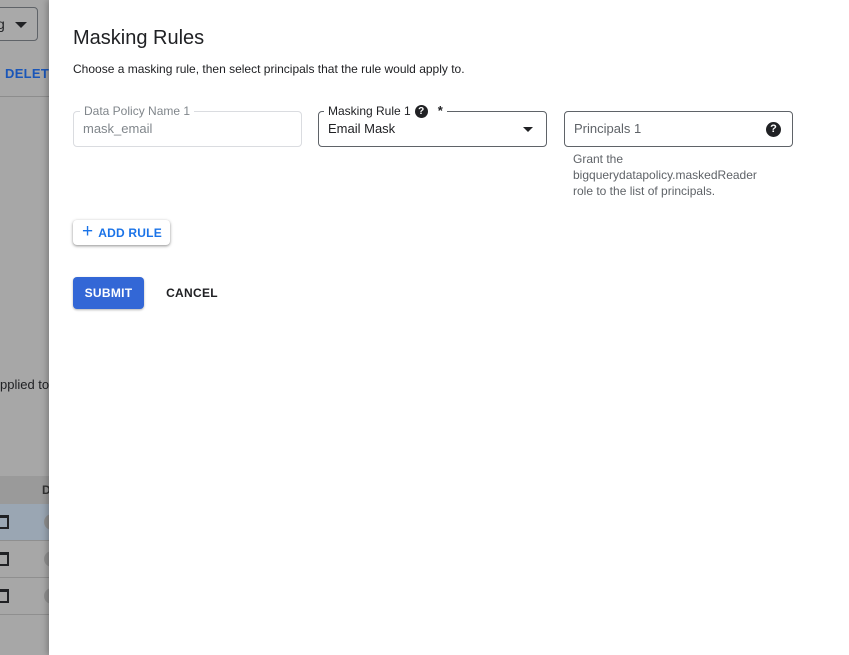 The height and width of the screenshot is (655, 849). Describe the element at coordinates (139, 38) in the screenshot. I see `page-title: Masking Rules` at that location.